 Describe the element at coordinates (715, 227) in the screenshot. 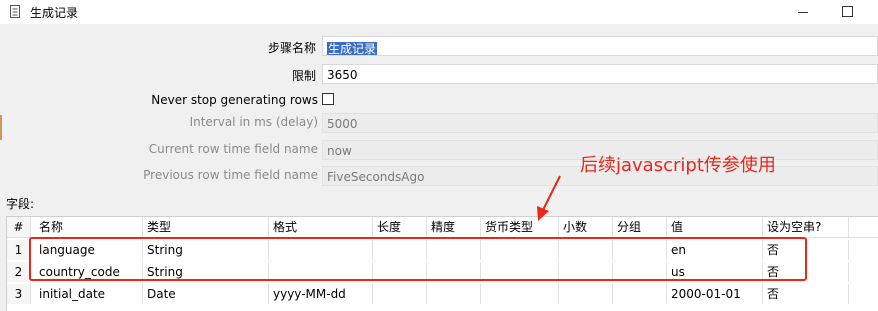

I see `header-value: 值` at that location.